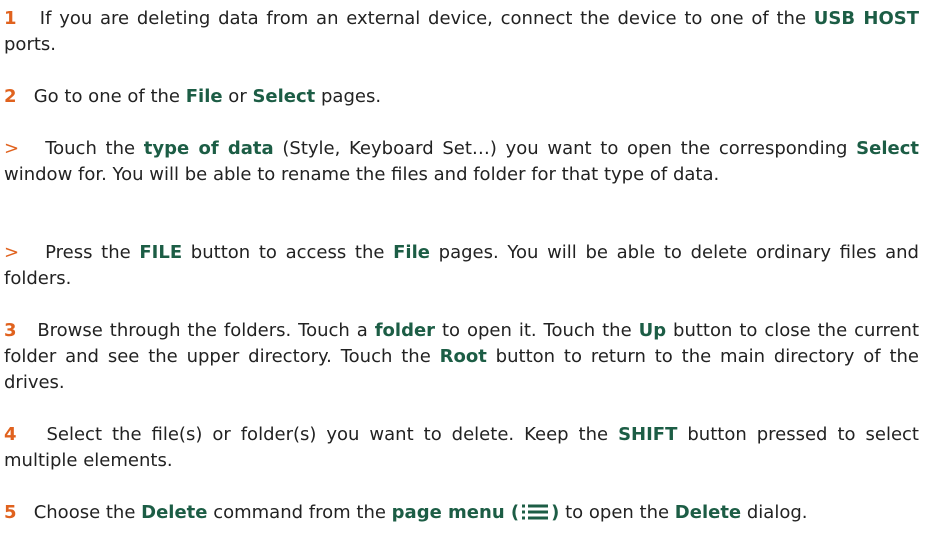 This screenshot has width=928, height=548. What do you see at coordinates (109, 96) in the screenshot?
I see `step-text: Go to one of the` at bounding box center [109, 96].